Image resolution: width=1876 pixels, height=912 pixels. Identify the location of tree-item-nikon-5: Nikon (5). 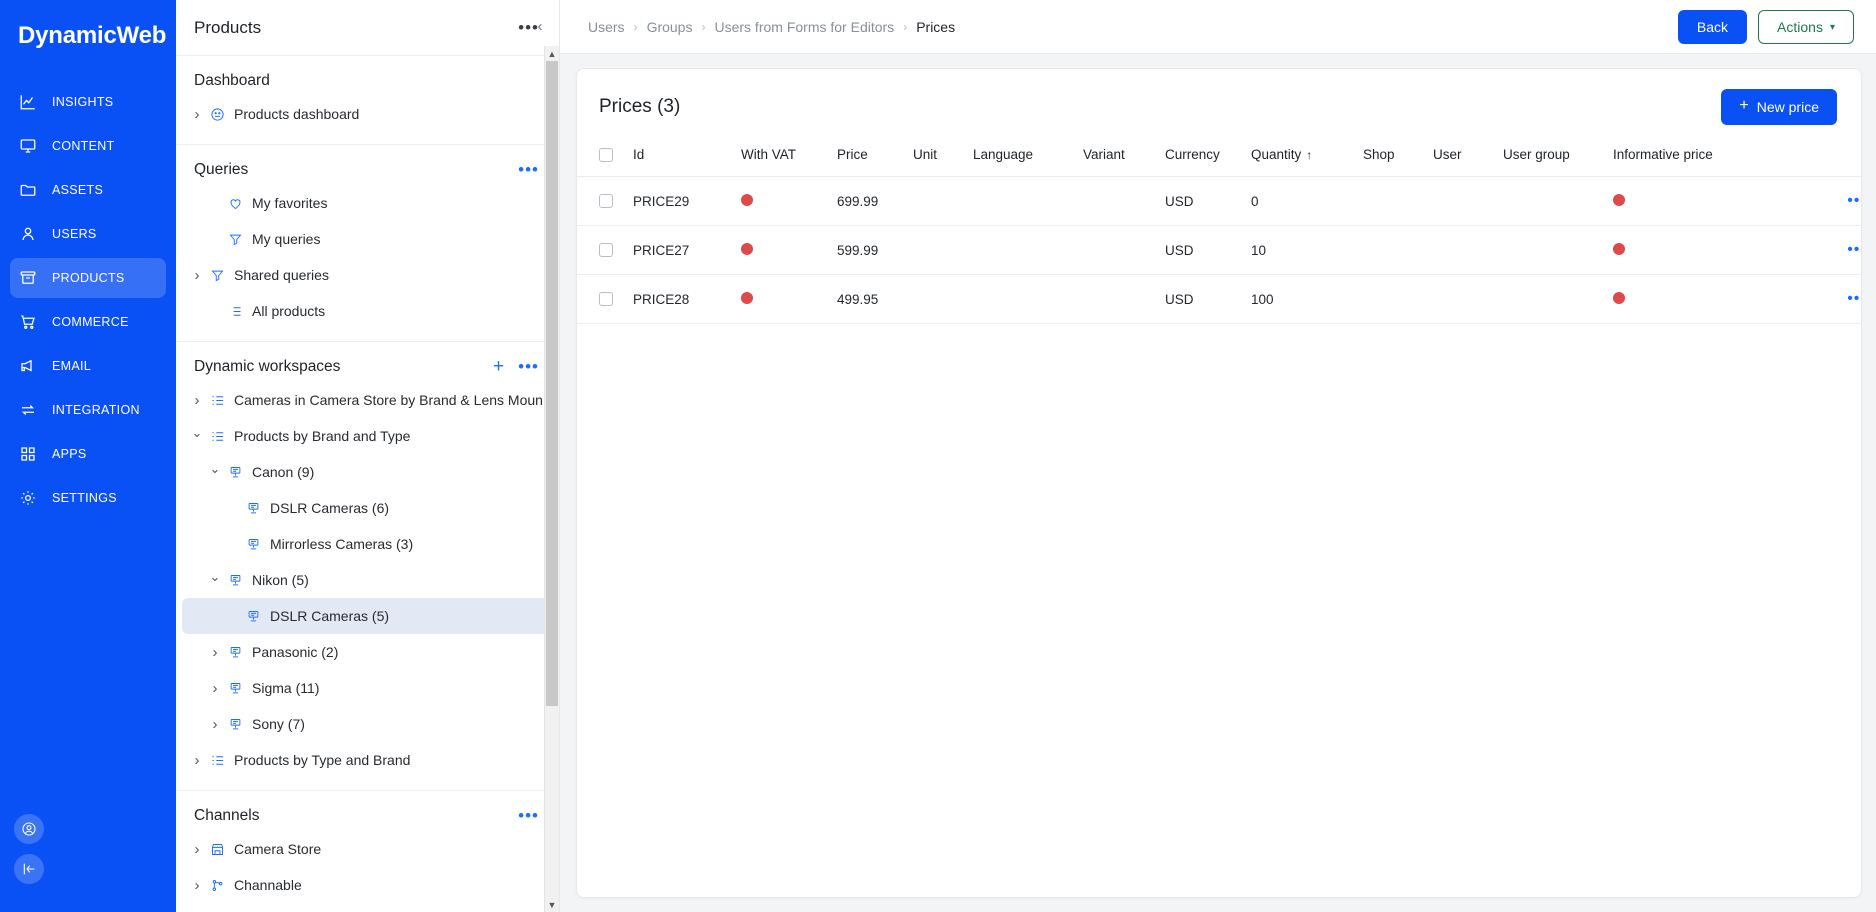
(367, 580).